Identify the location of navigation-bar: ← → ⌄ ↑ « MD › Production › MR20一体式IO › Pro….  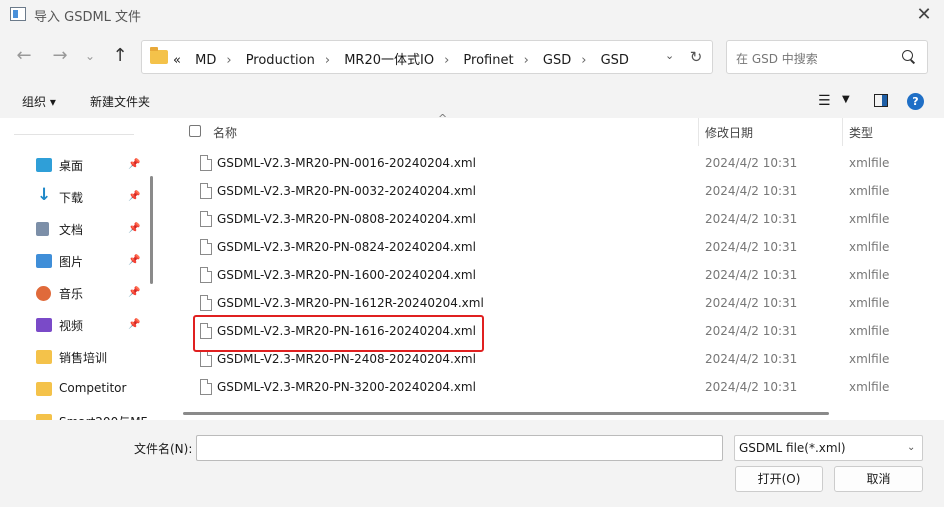
(472, 58).